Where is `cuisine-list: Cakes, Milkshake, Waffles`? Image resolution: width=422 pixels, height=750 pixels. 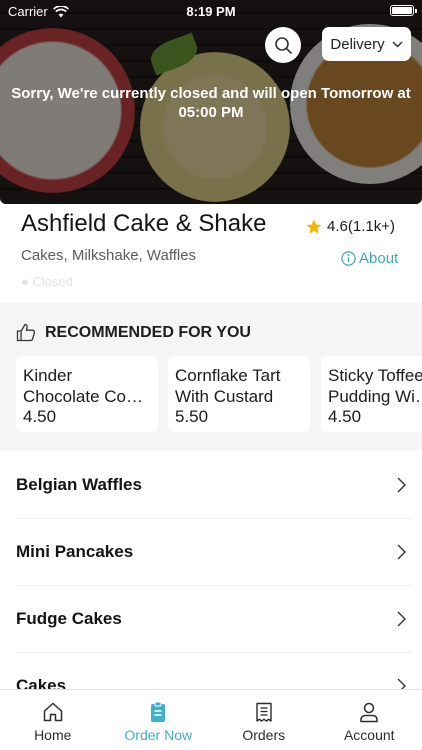
cuisine-list: Cakes, Milkshake, Waffles is located at coordinates (109, 255).